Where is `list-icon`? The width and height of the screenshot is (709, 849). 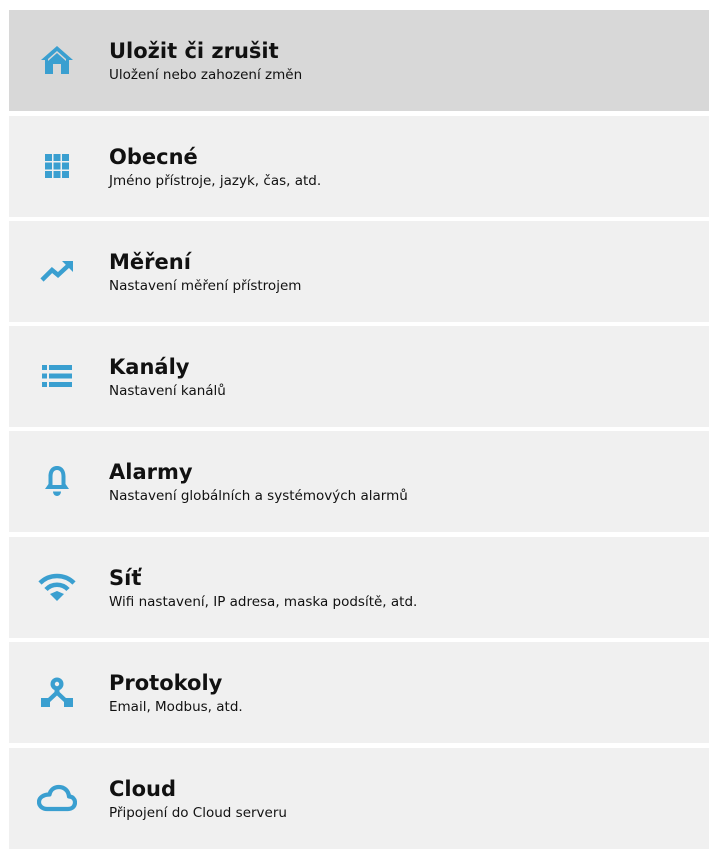
list-icon is located at coordinates (57, 376).